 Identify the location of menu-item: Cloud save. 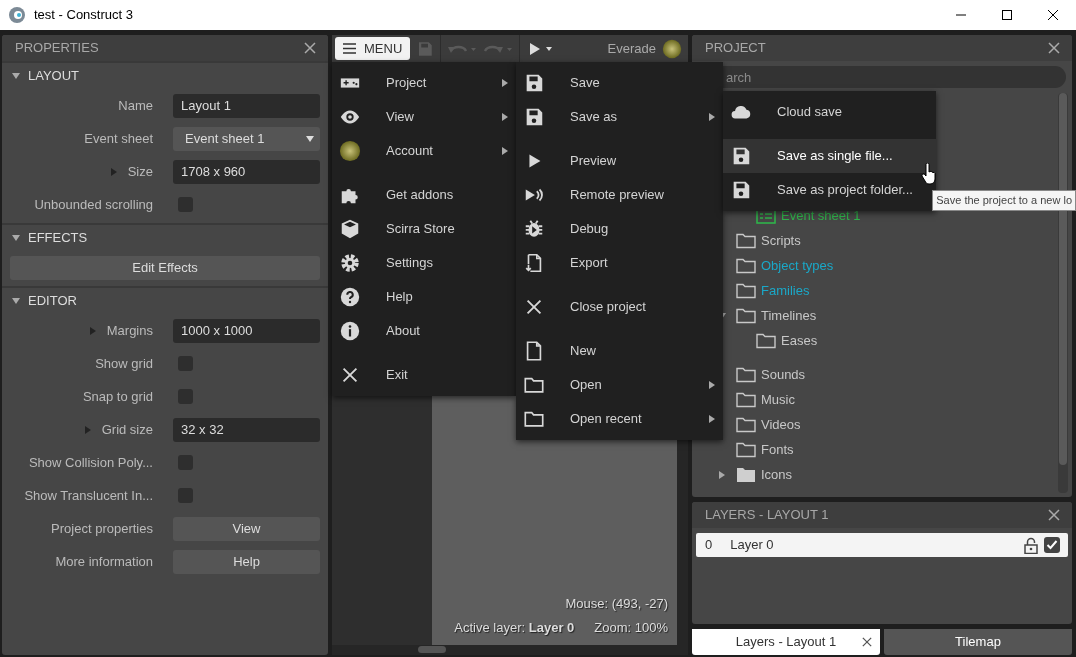
(829, 112).